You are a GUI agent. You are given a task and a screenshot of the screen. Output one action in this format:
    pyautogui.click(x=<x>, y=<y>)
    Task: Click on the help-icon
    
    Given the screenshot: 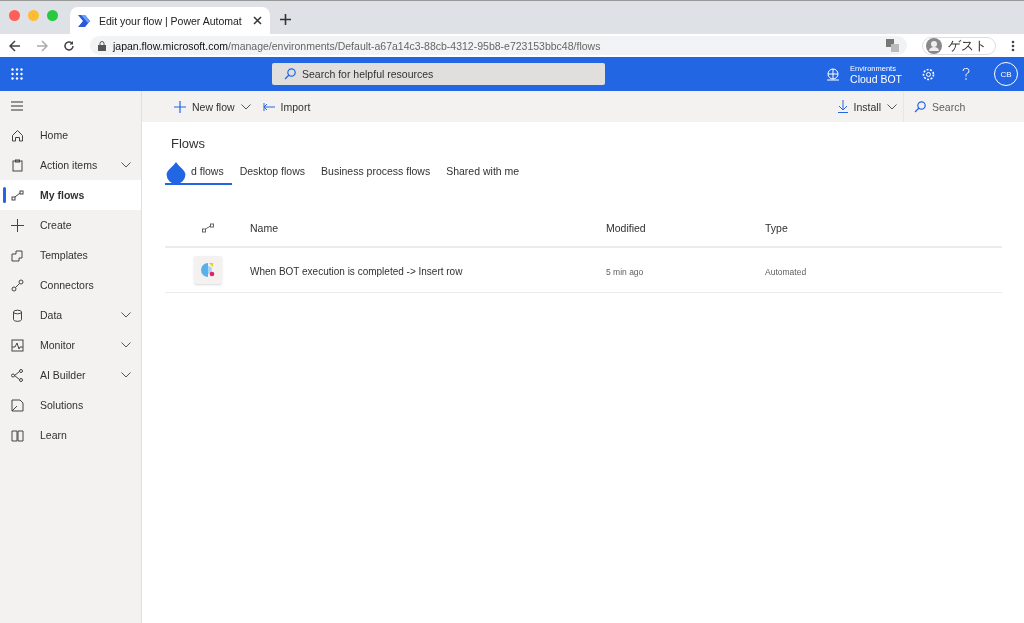 What is the action you would take?
    pyautogui.click(x=966, y=74)
    